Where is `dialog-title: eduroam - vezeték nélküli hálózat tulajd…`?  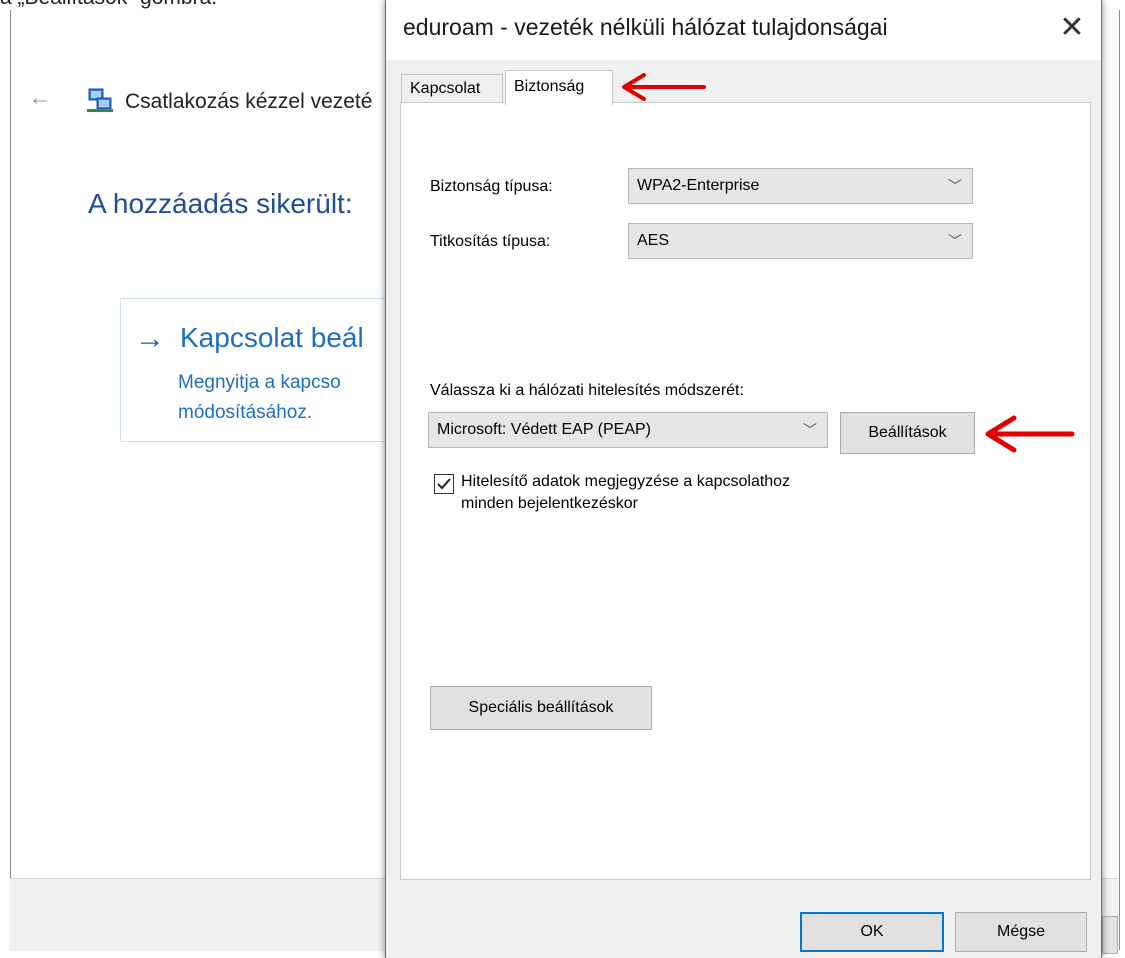 dialog-title: eduroam - vezeték nélküli hálózat tulajd… is located at coordinates (645, 27).